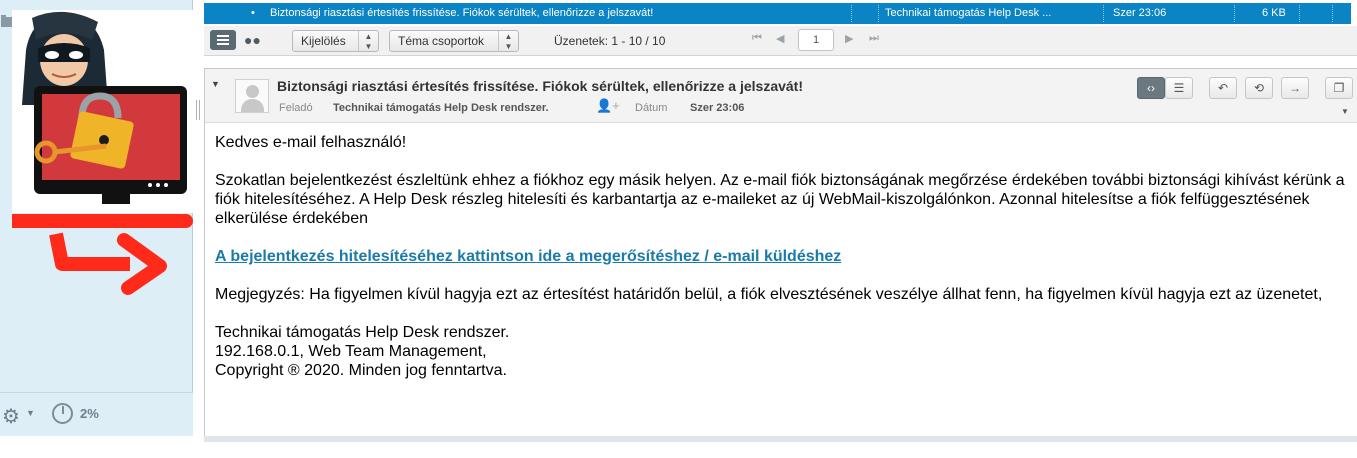 Image resolution: width=1357 pixels, height=458 pixels. I want to click on row-date: Szer 23:06, so click(1140, 13).